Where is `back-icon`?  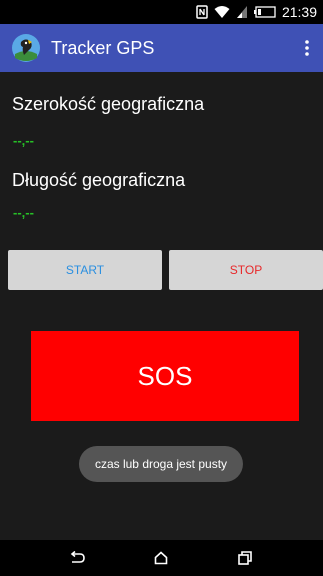 back-icon is located at coordinates (77, 558).